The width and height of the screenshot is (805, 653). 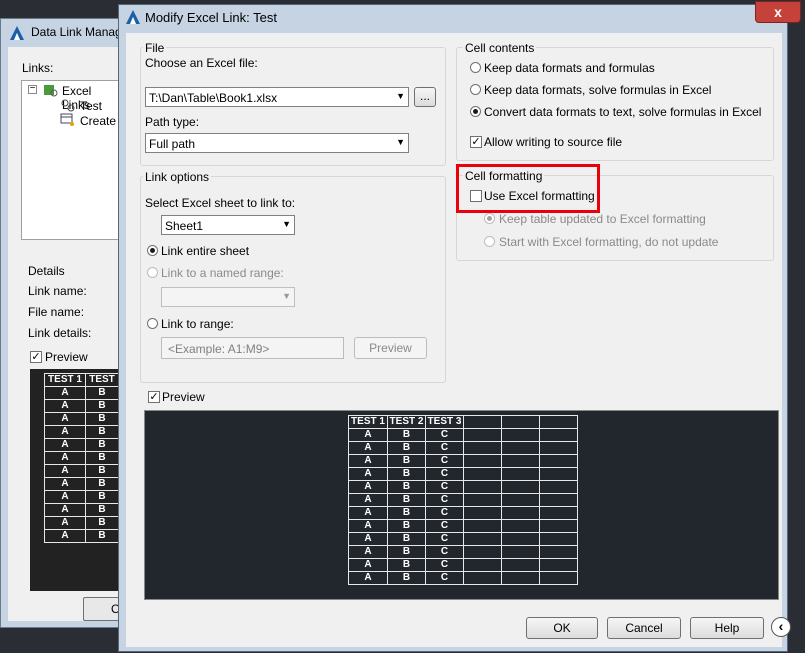 What do you see at coordinates (644, 628) in the screenshot?
I see `cancel-button: Cancel` at bounding box center [644, 628].